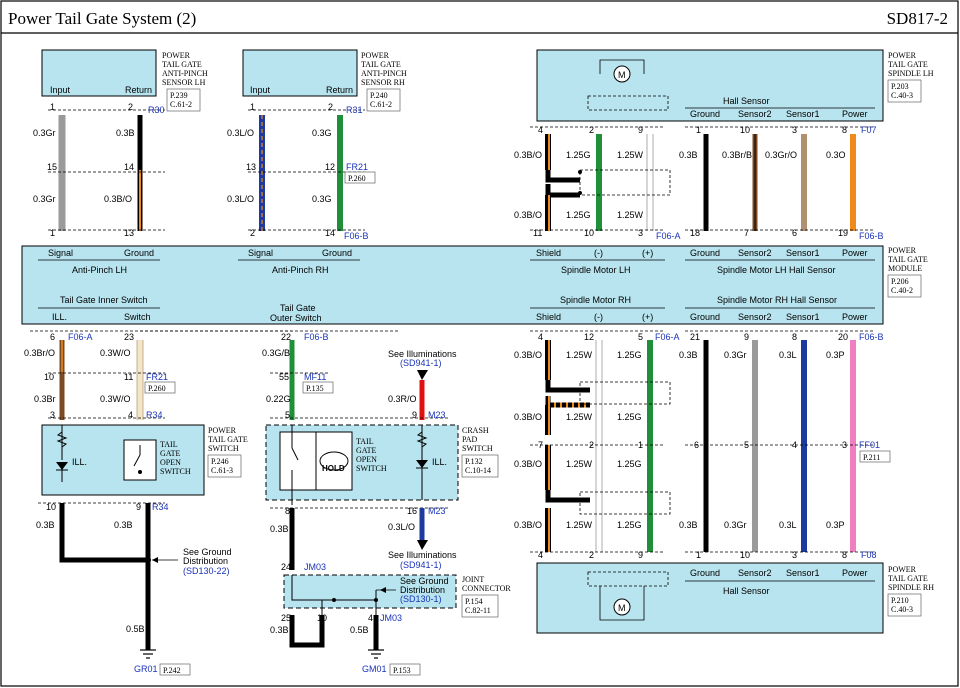  I want to click on svg-text: JOINT, so click(473, 579).